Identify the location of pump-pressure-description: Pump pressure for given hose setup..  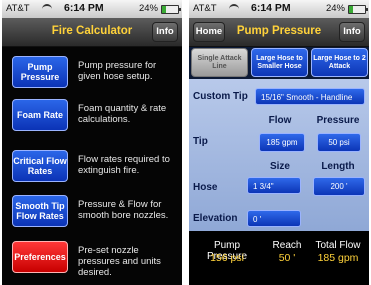
(117, 71).